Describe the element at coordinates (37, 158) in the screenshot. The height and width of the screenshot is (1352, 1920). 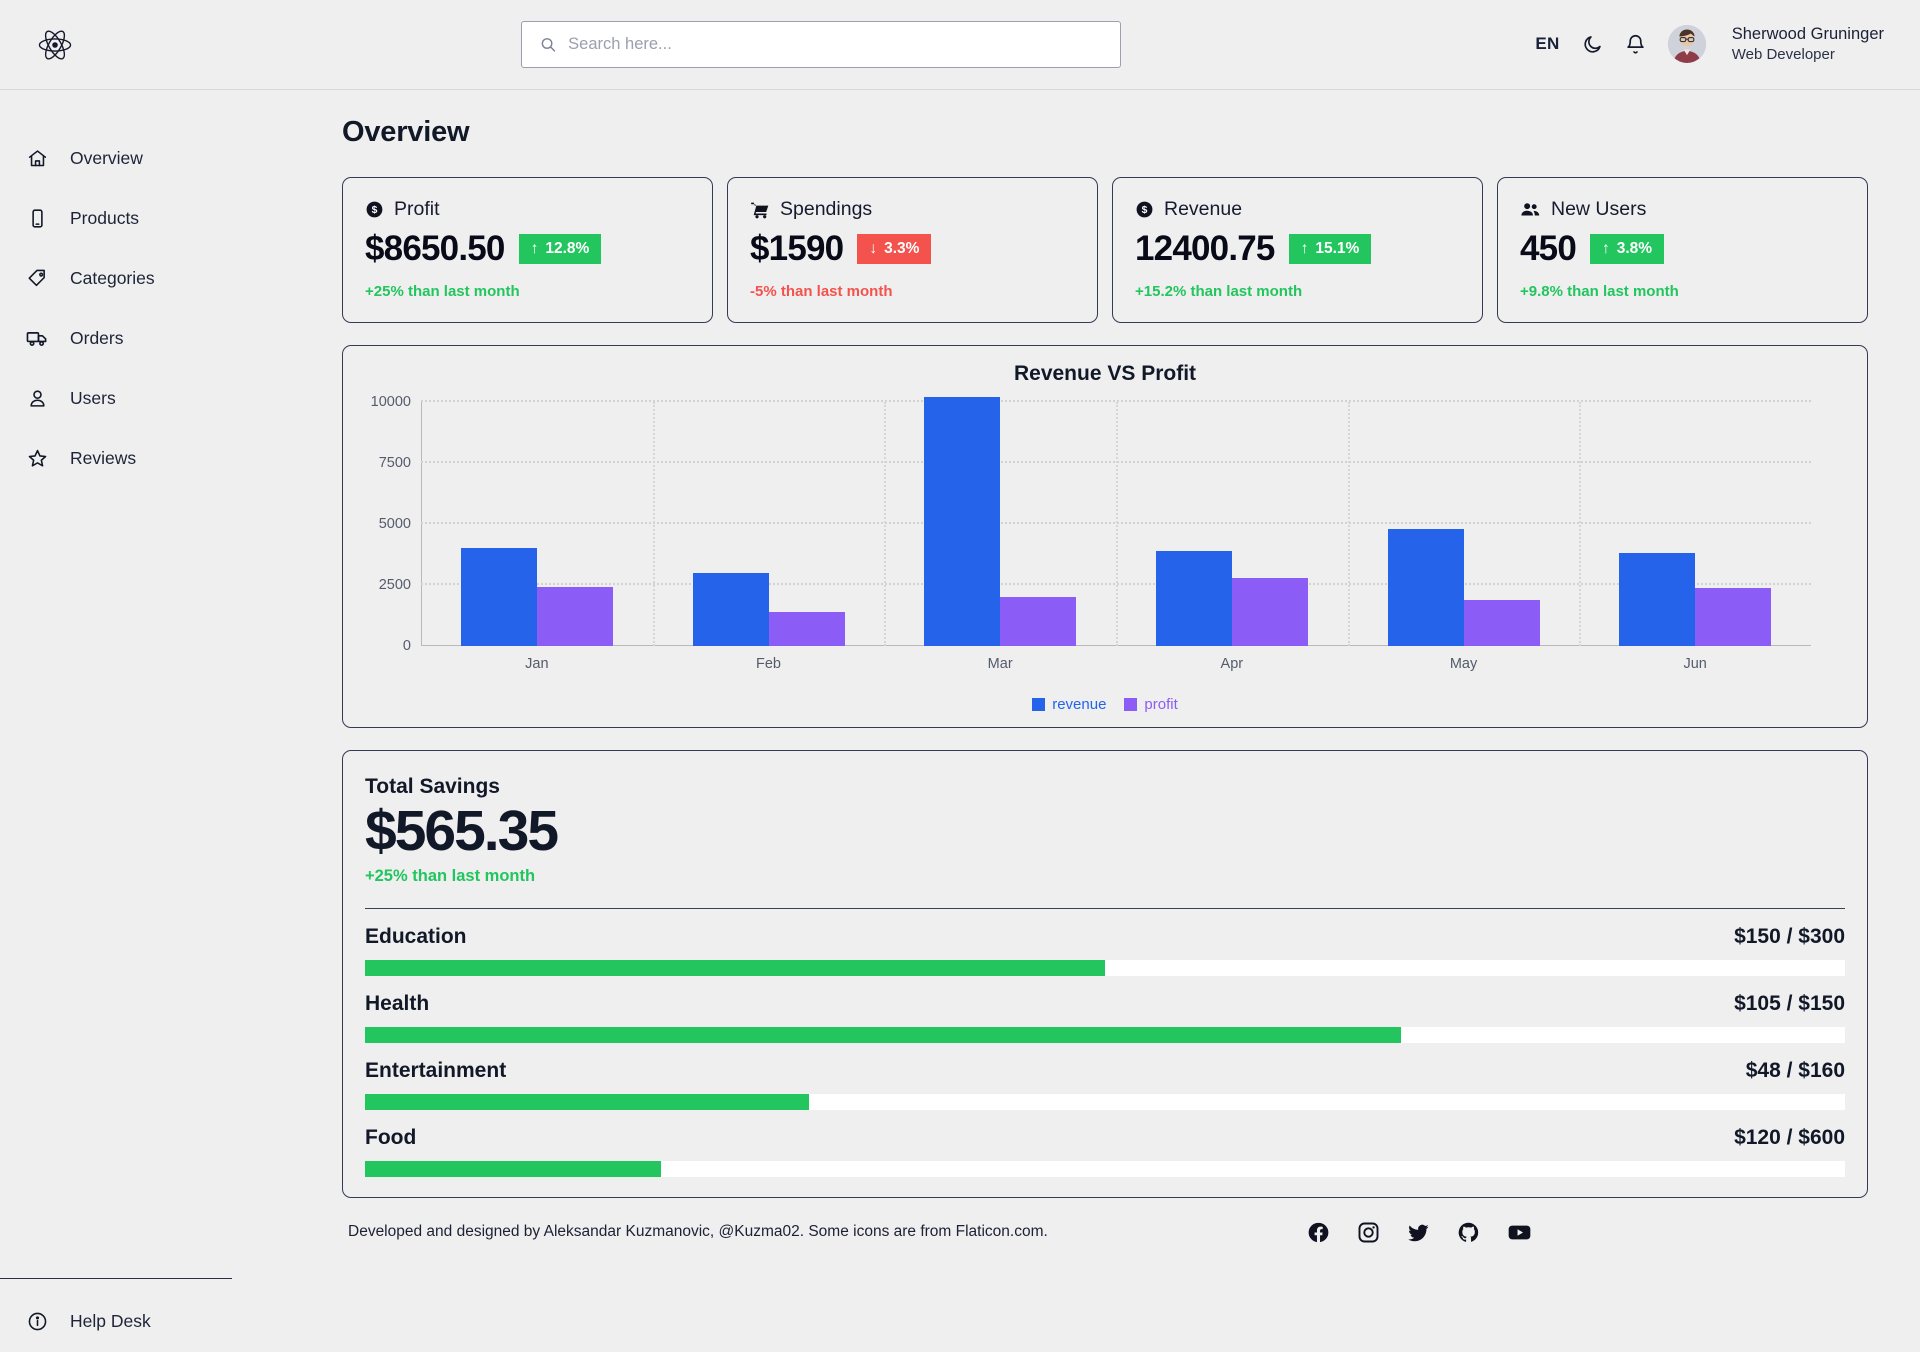
I see `home-icon` at that location.